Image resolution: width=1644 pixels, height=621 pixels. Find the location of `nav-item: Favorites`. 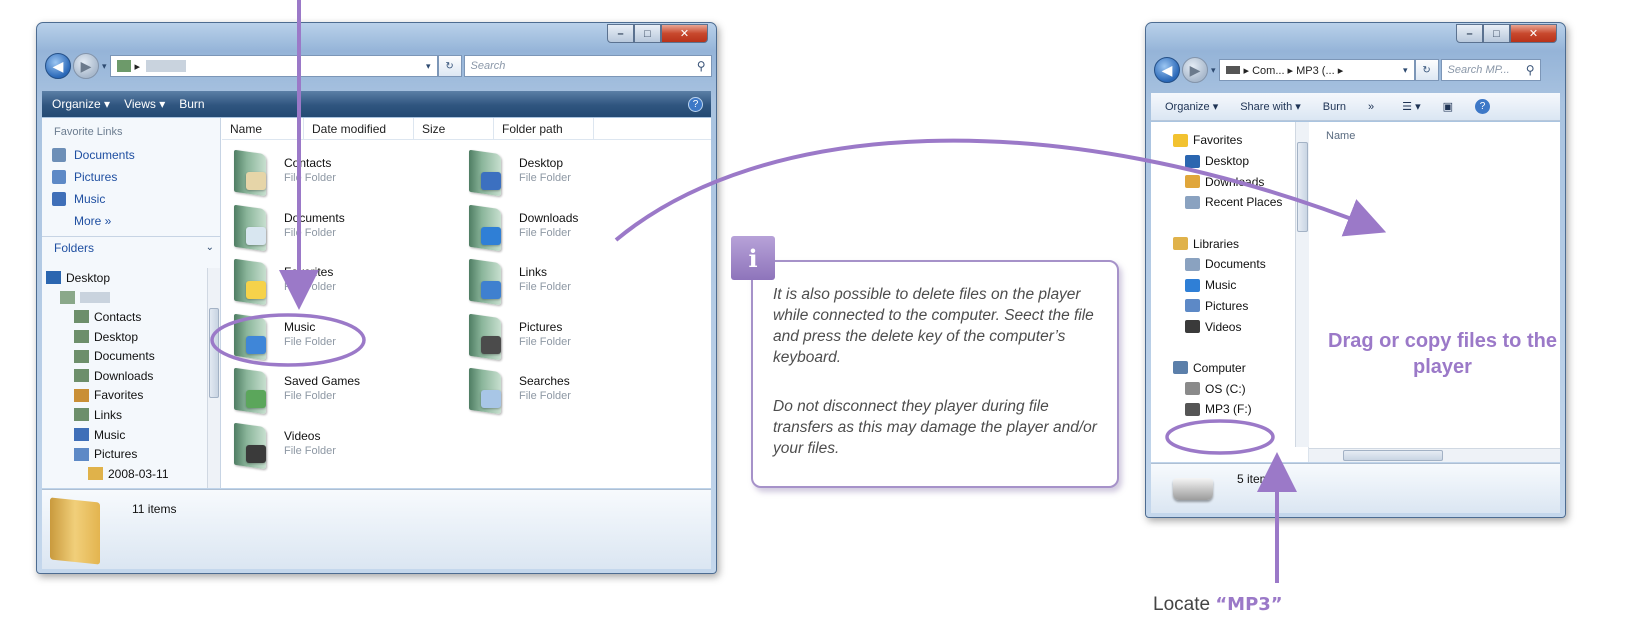

nav-item: Favorites is located at coordinates (1229, 140).